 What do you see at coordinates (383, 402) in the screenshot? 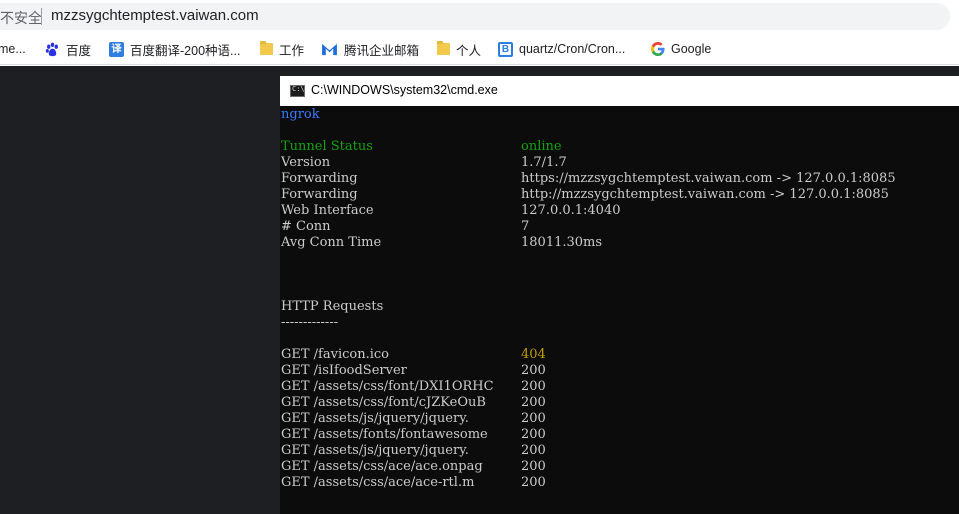
I see `request-line: GET /assets/css/font/cJZKeOuB` at bounding box center [383, 402].